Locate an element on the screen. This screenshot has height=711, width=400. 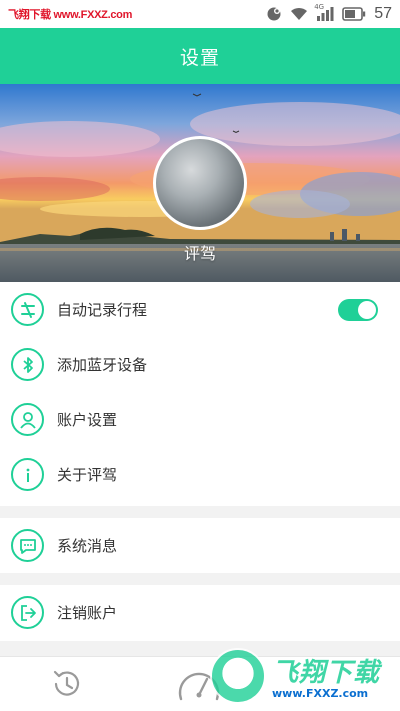
account-settings-label: 账户设置 is located at coordinates (87, 420).